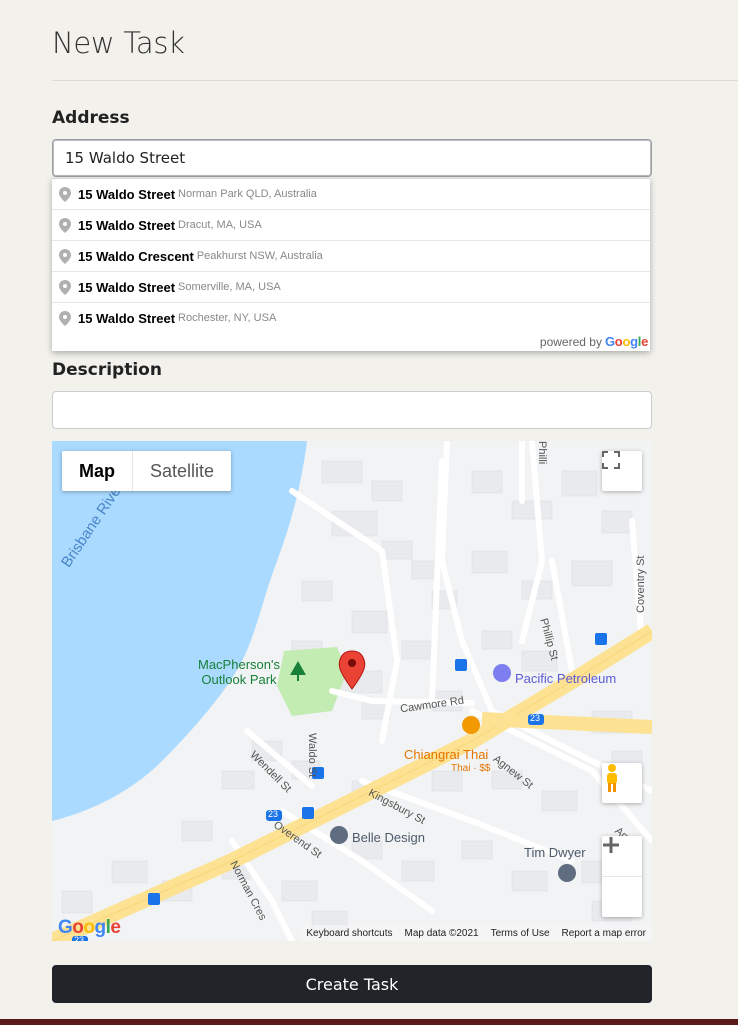  What do you see at coordinates (227, 318) in the screenshot?
I see `suggestion-secondary: Rochester, NY, USA` at bounding box center [227, 318].